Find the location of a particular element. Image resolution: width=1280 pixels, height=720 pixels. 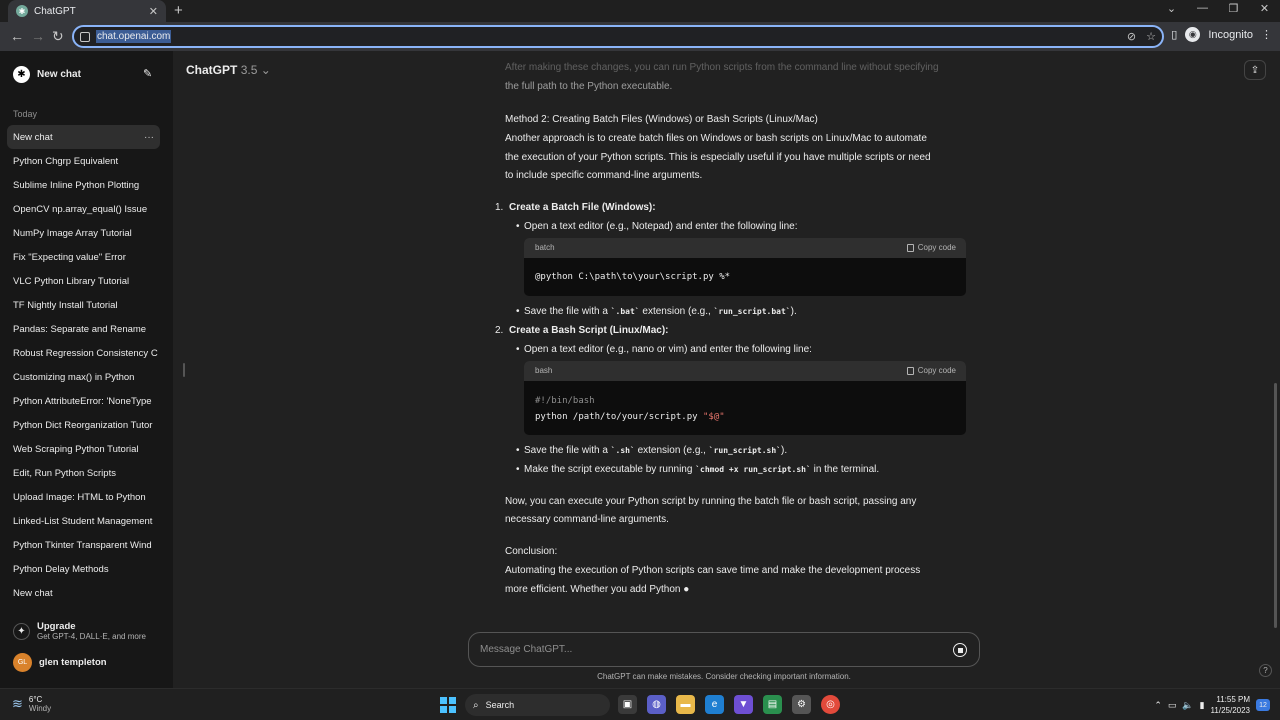

close-tab-icon: ✕ is located at coordinates (153, 11).